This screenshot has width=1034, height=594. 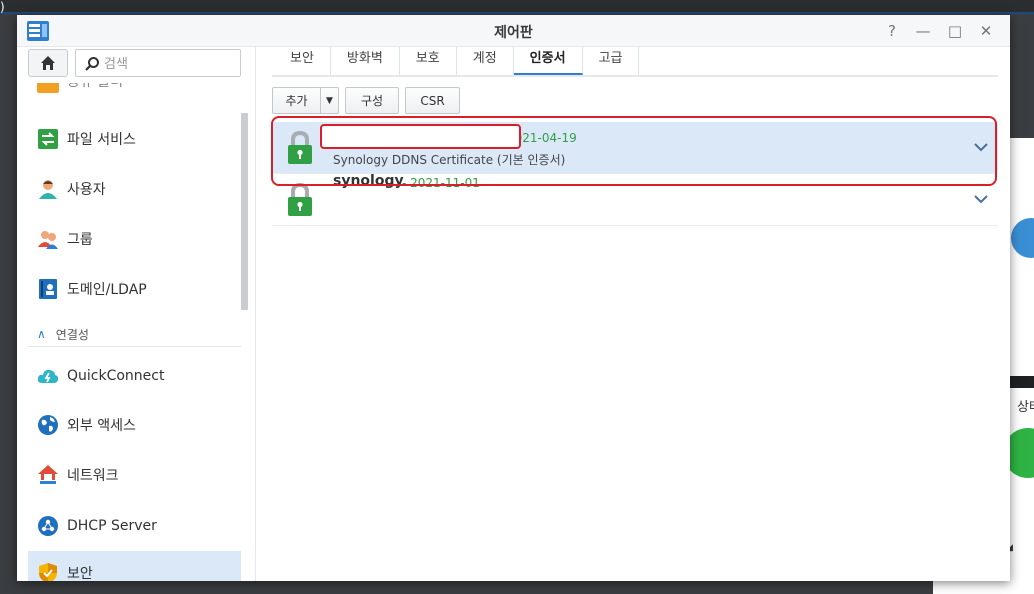 What do you see at coordinates (48, 425) in the screenshot?
I see `globe-icon` at bounding box center [48, 425].